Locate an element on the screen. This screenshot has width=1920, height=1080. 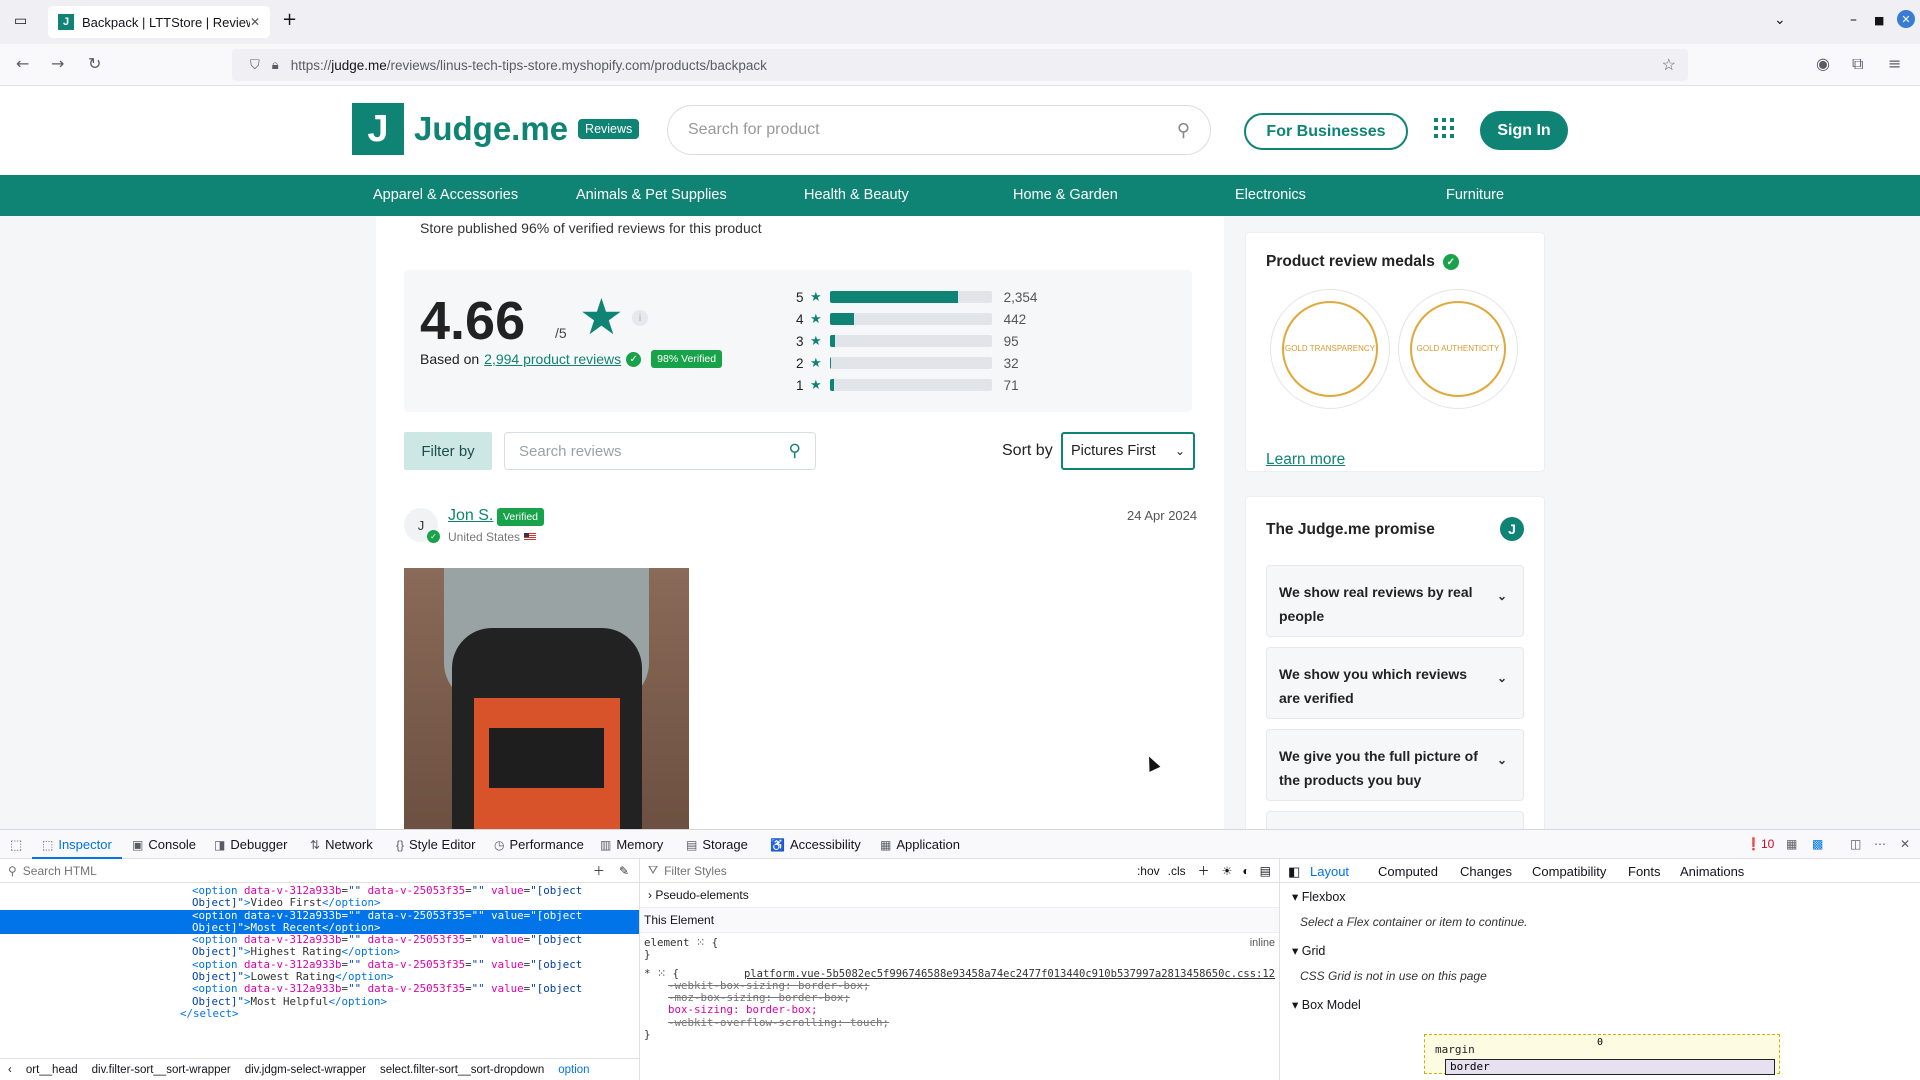
margin-top-value: 0 is located at coordinates (1600, 1042).